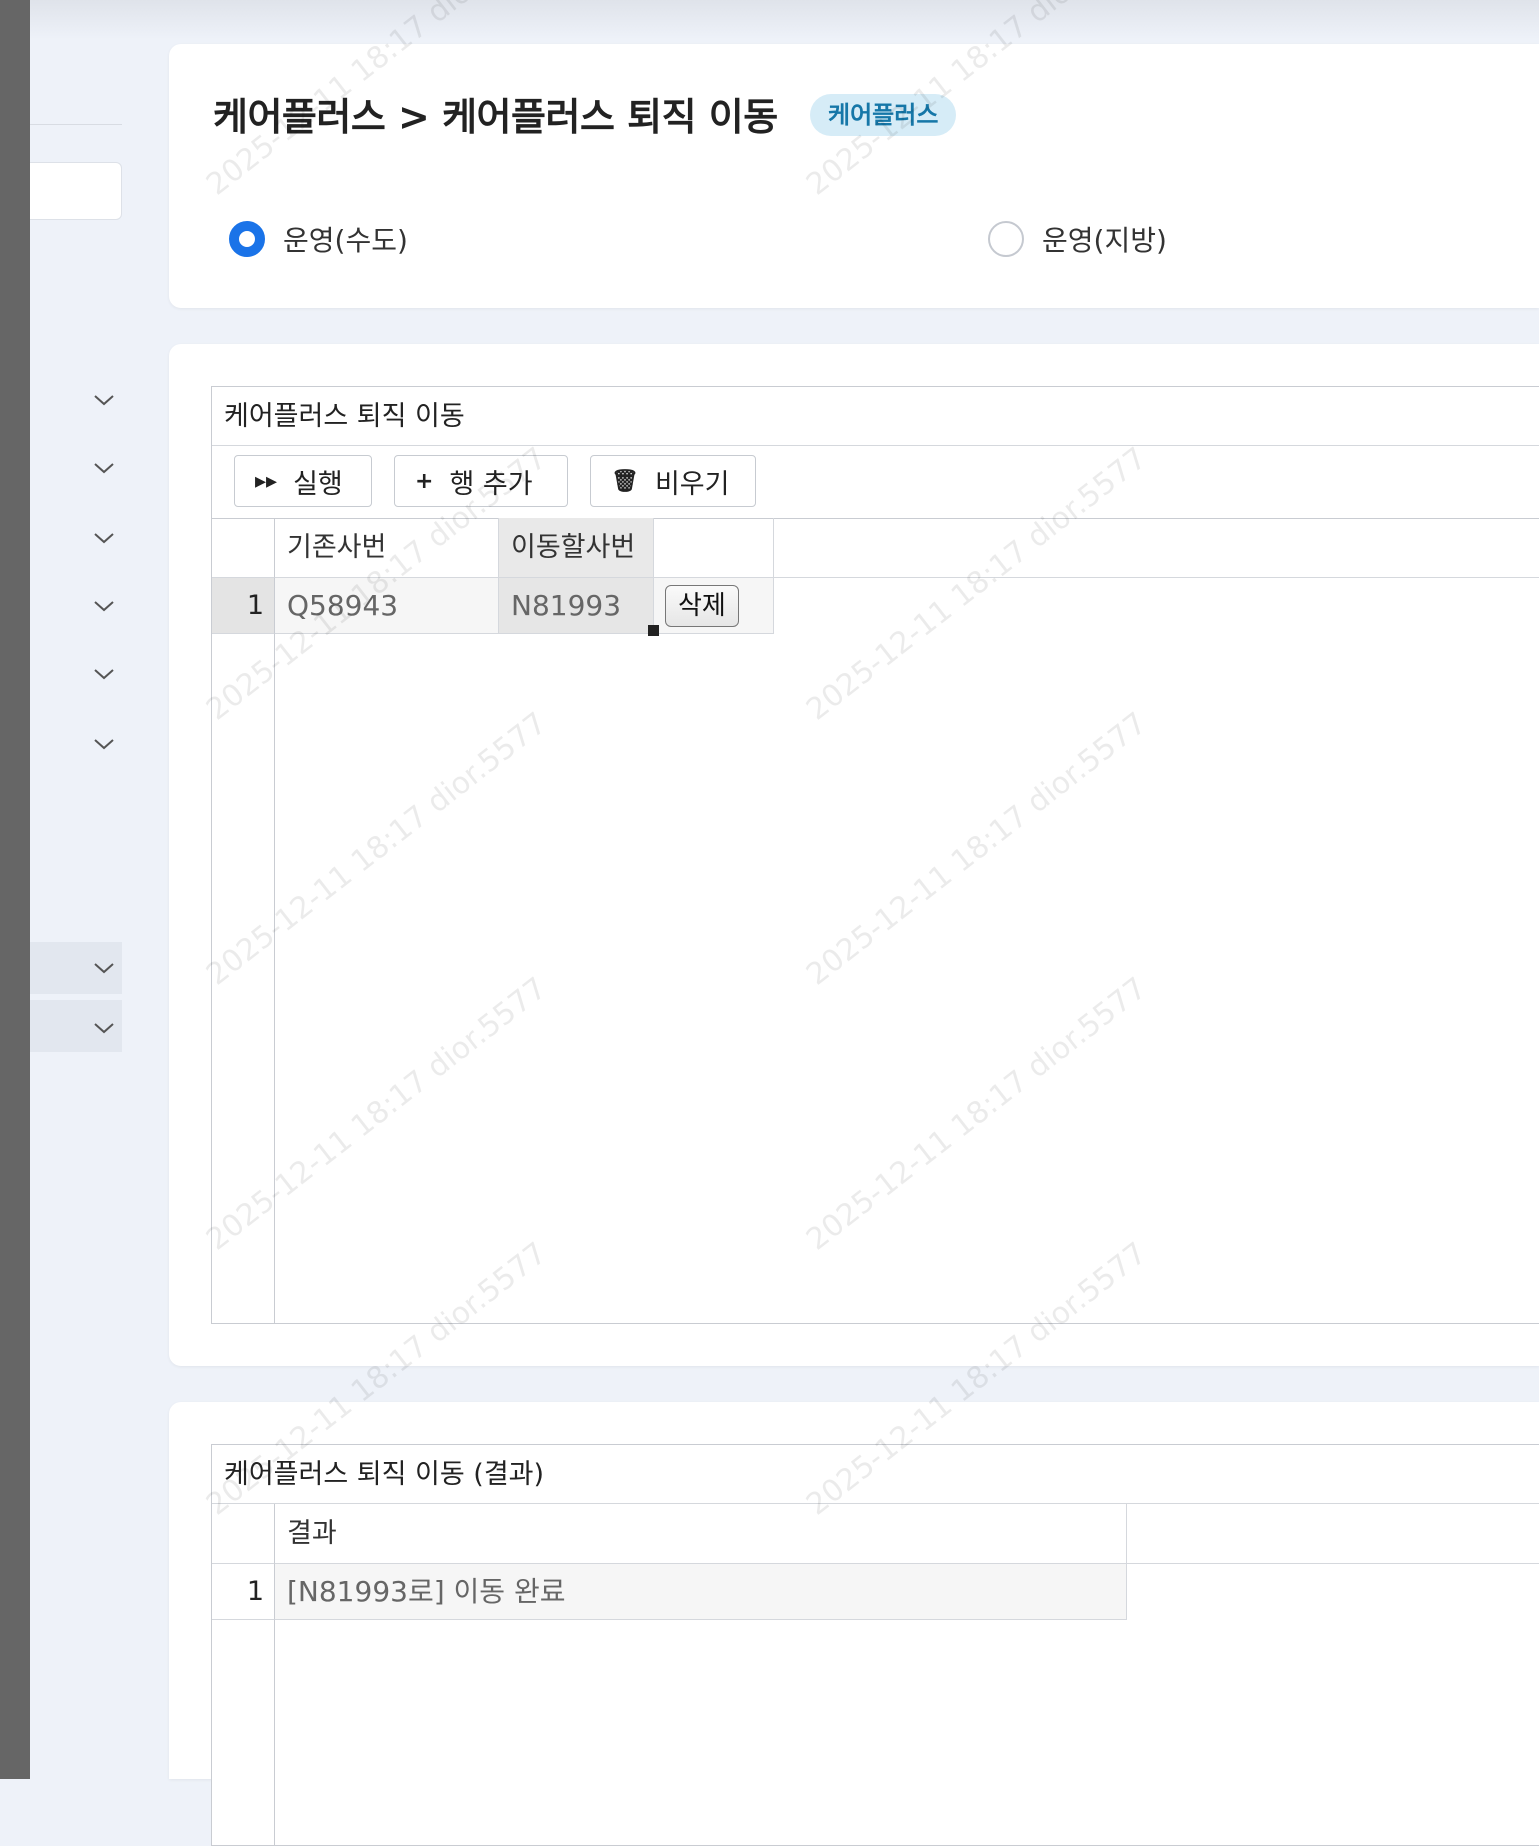  I want to click on panel-title: 케어플러스 퇴직 이동 (결과), so click(875, 1474).